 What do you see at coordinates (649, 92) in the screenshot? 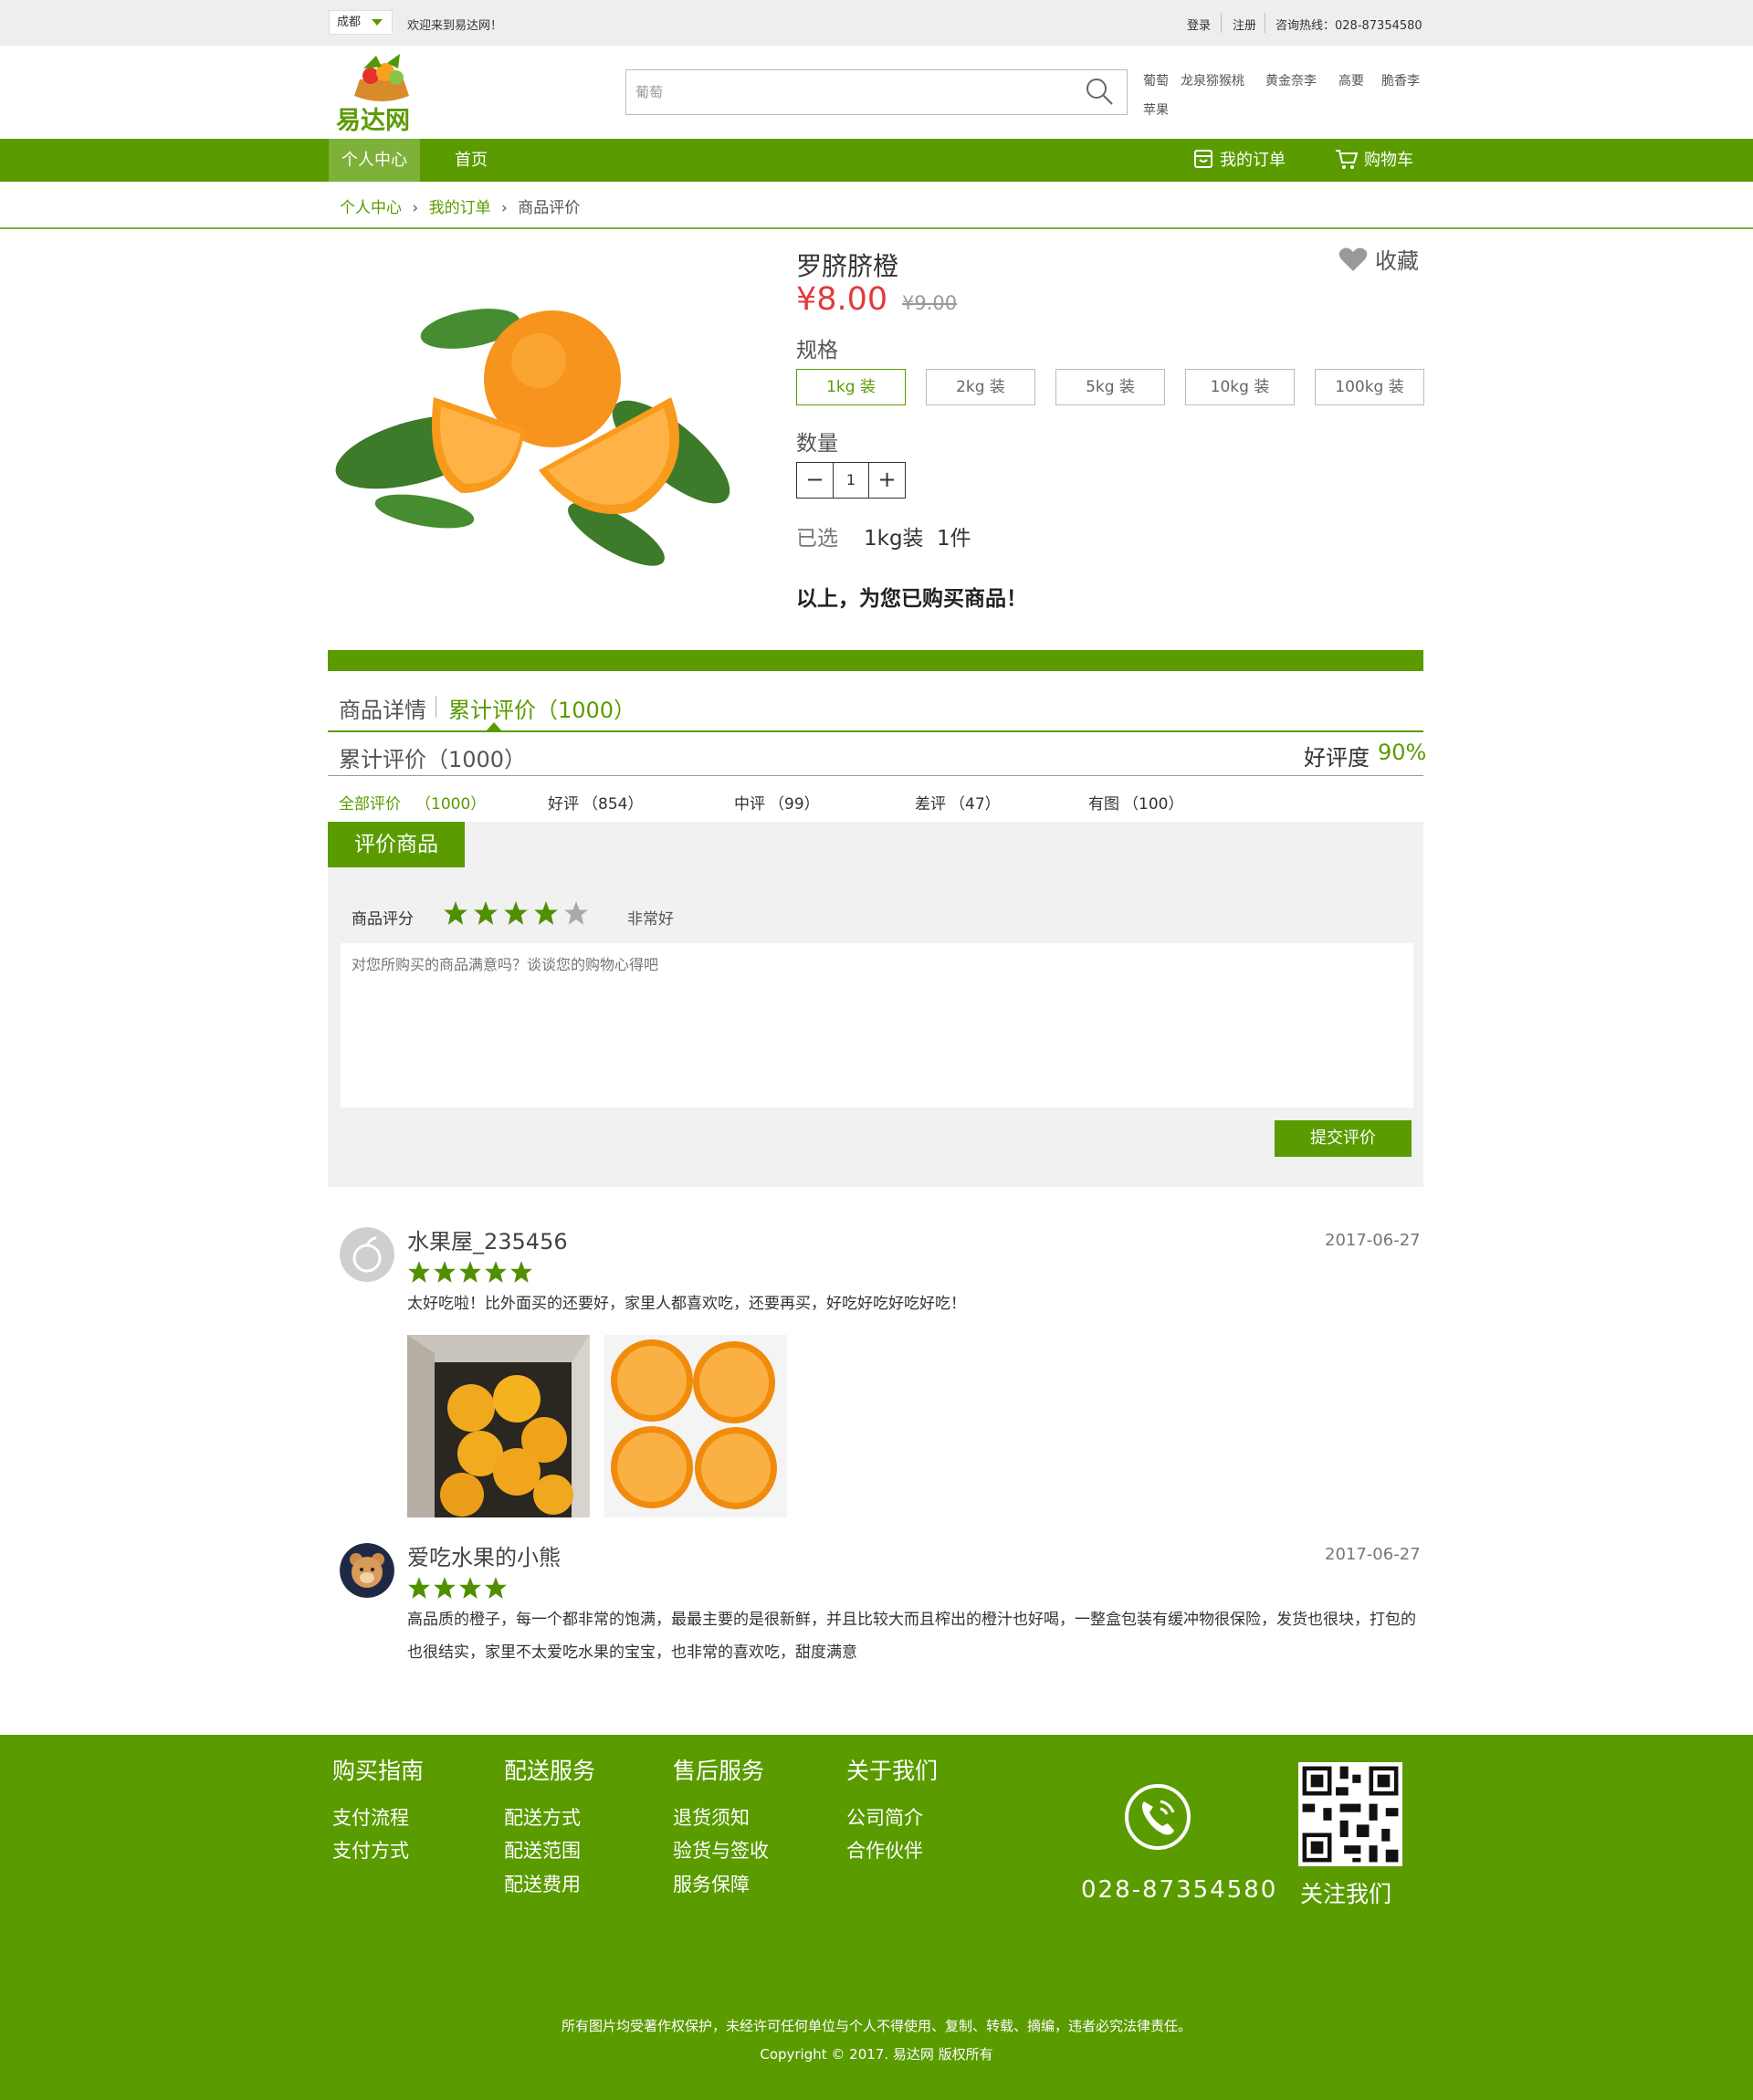
I see `search-placeholder: 葡萄` at bounding box center [649, 92].